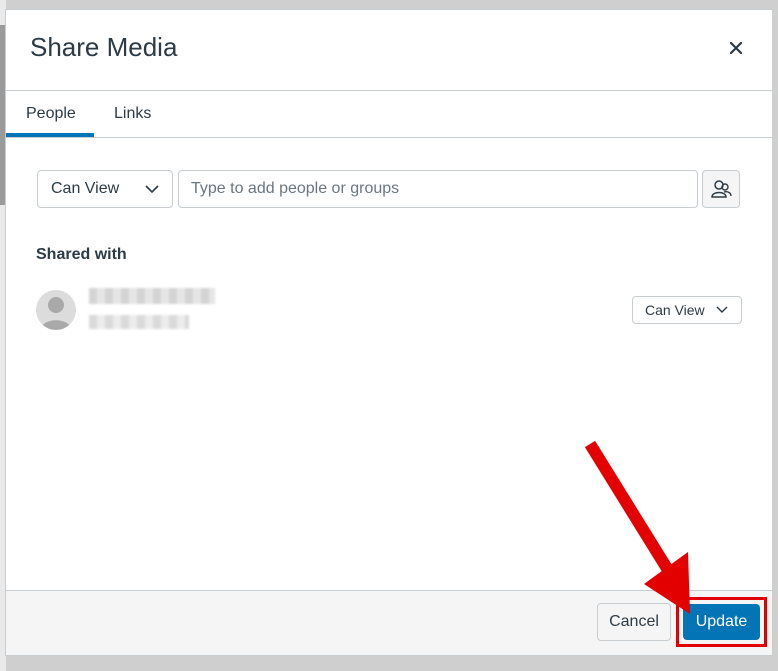  What do you see at coordinates (438, 189) in the screenshot?
I see `people-search-input` at bounding box center [438, 189].